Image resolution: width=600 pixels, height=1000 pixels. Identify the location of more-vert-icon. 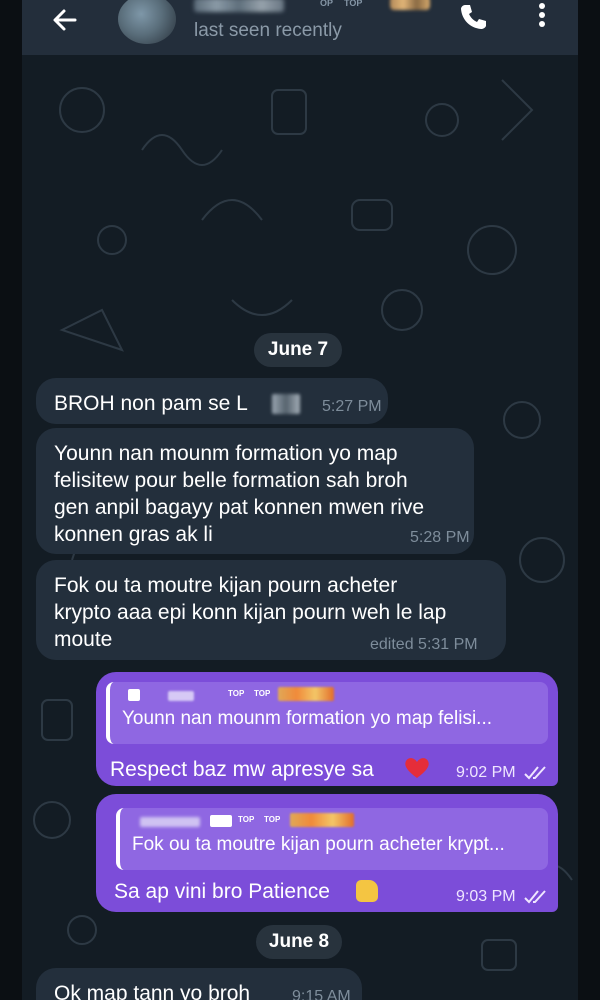
(542, 16).